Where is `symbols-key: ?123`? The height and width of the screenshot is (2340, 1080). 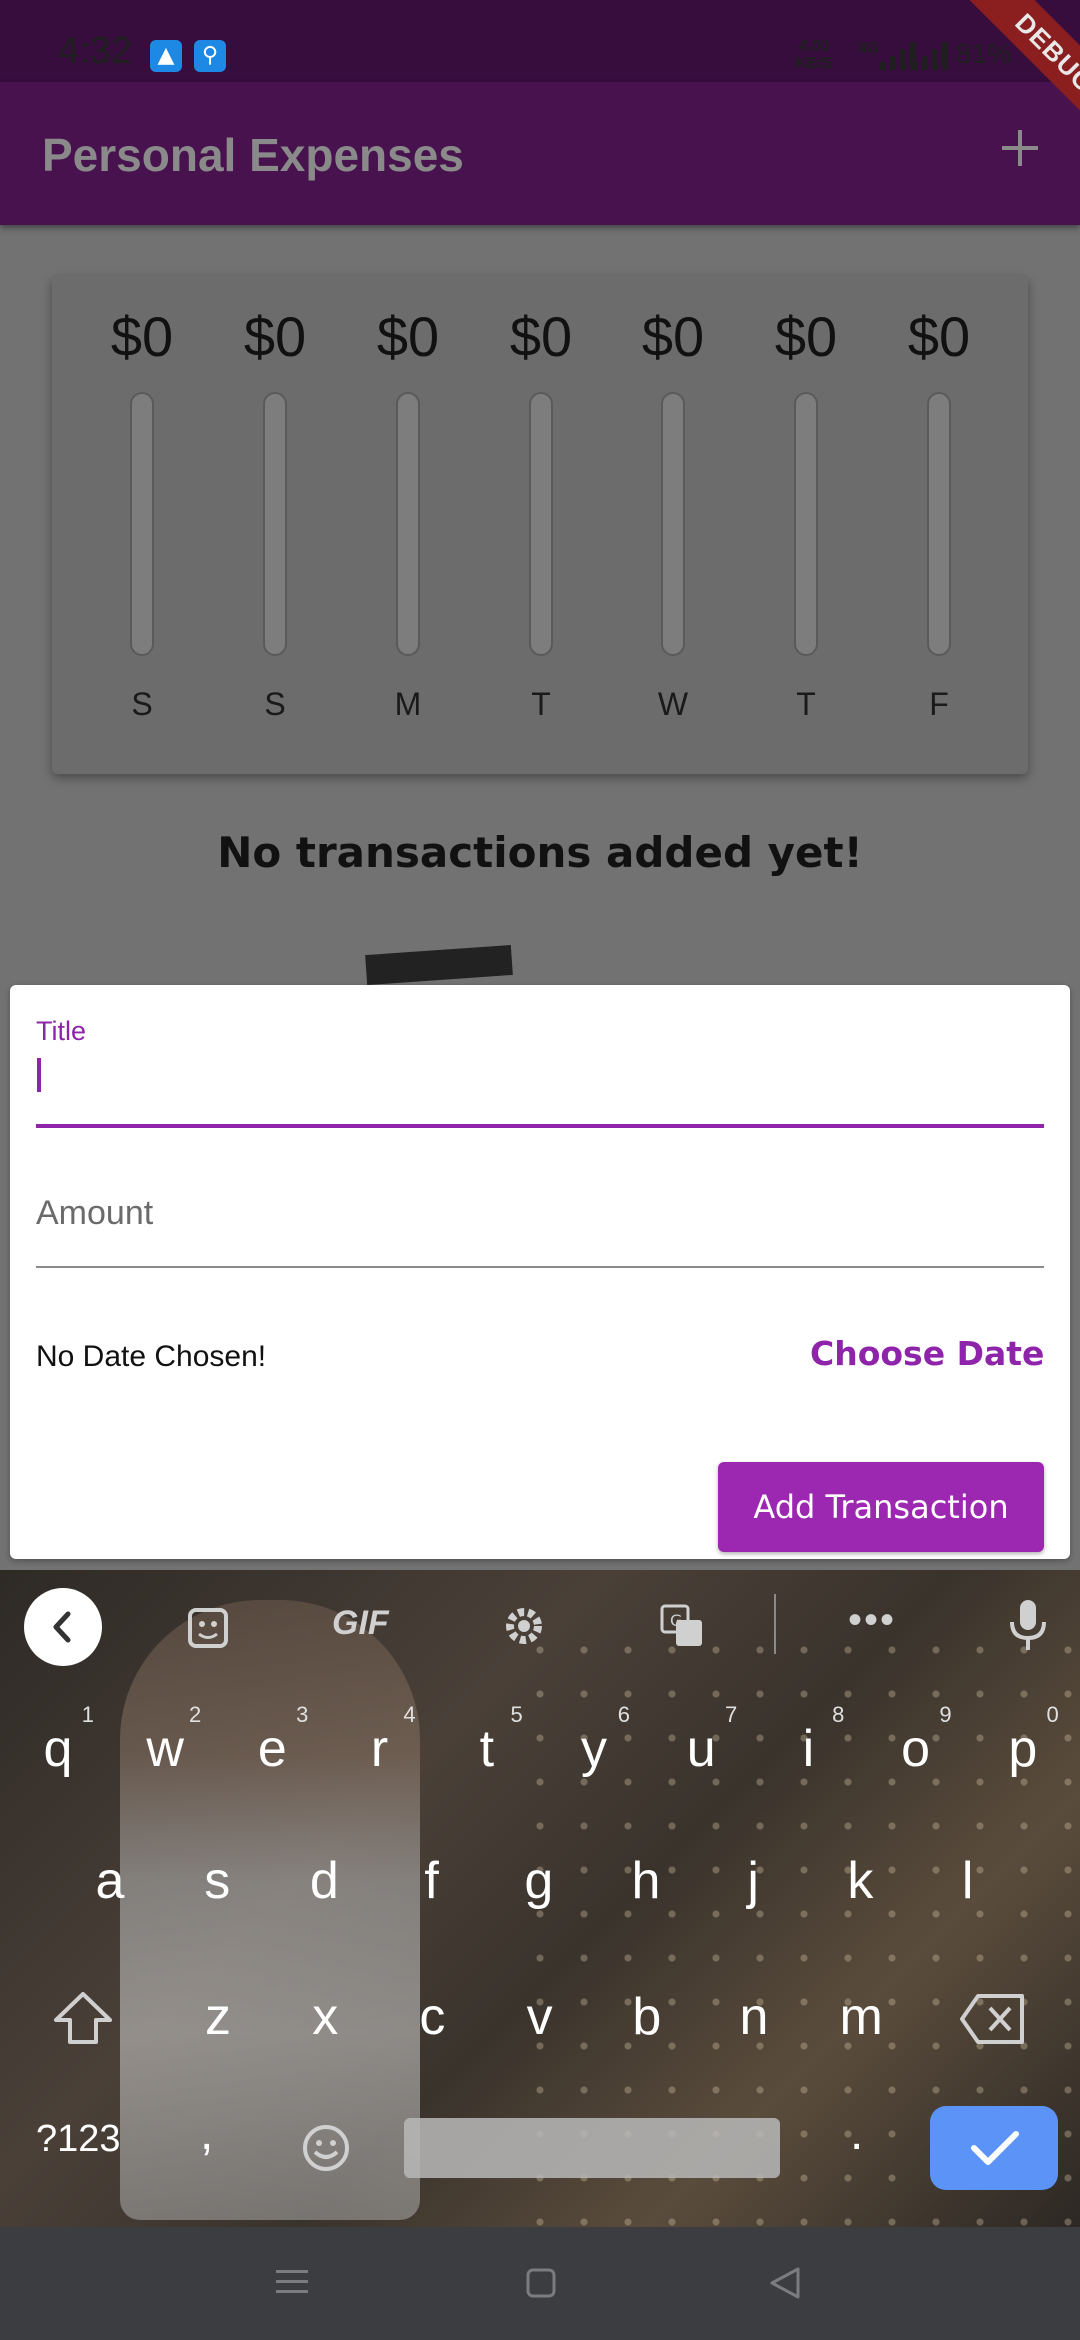
symbols-key: ?123 is located at coordinates (78, 2139).